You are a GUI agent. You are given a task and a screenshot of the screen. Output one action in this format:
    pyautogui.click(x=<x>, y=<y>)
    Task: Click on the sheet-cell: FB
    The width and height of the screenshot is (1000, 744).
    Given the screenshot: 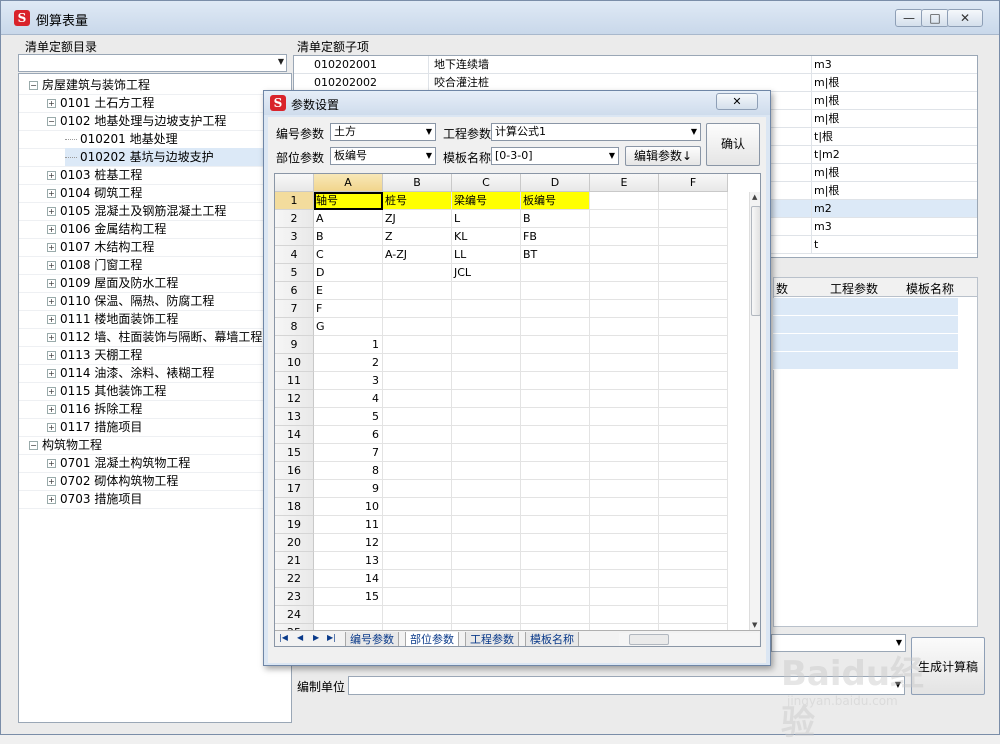 What is the action you would take?
    pyautogui.click(x=555, y=237)
    